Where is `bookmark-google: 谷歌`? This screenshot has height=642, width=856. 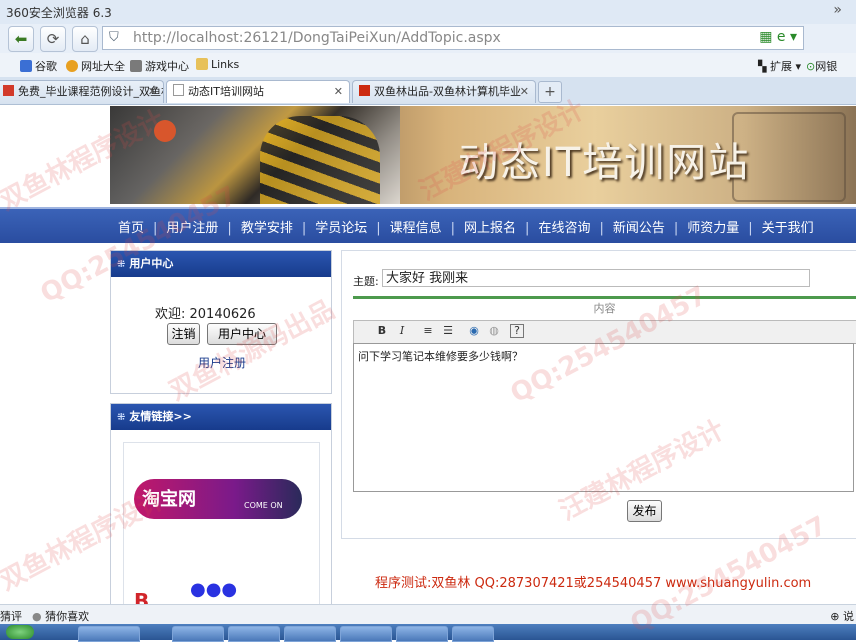
bookmark-google: 谷歌 is located at coordinates (38, 66).